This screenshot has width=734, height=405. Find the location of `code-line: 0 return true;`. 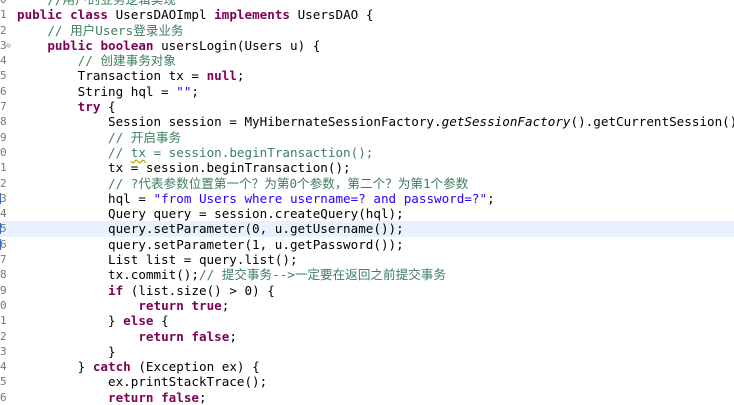

code-line: 0 return true; is located at coordinates (367, 305).